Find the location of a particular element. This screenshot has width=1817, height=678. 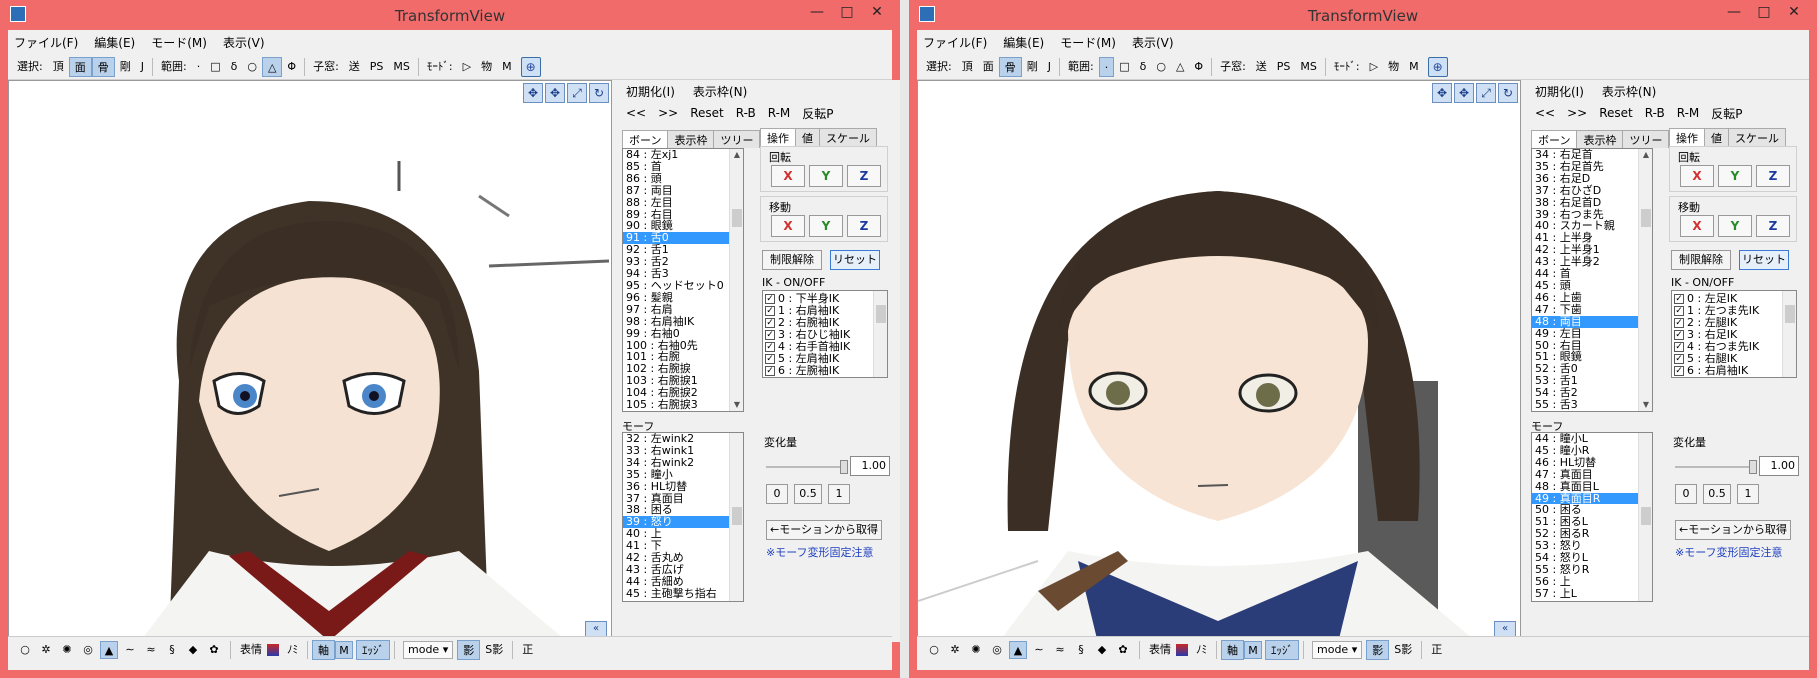

from-motion-button: ←モーションから取得 is located at coordinates (824, 530).